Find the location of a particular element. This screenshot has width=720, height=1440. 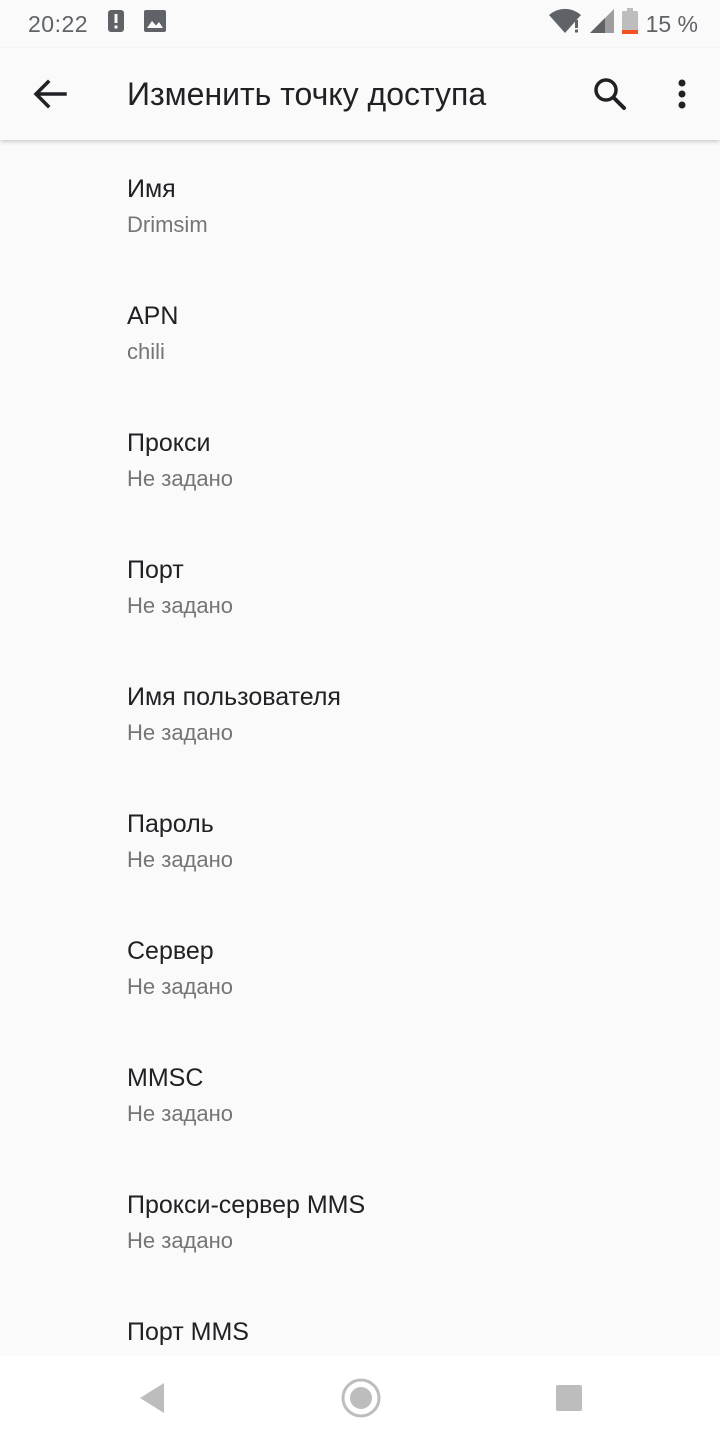

navigation-bar is located at coordinates (360, 1398).